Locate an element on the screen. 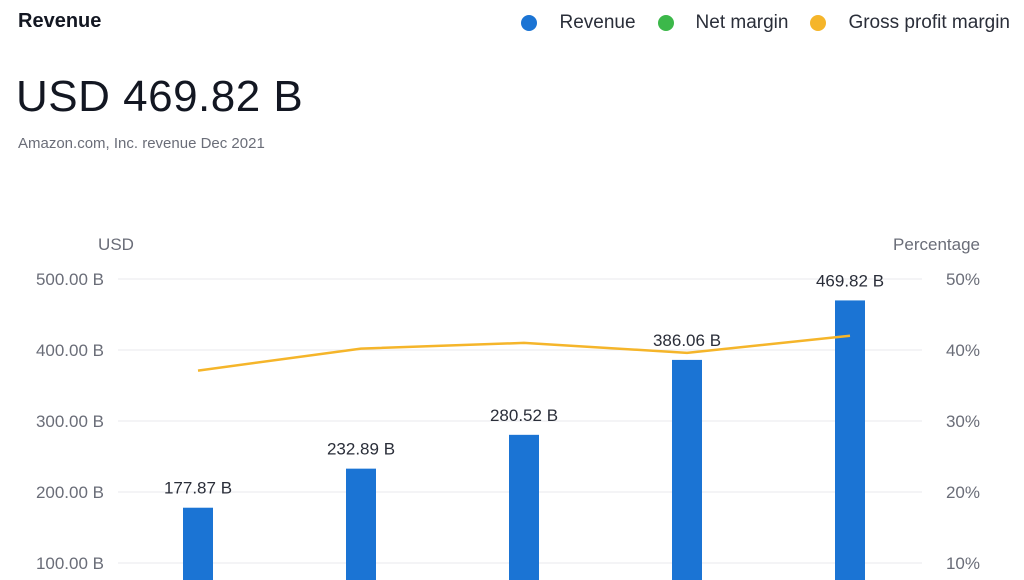 This screenshot has width=1024, height=580. left-tick-label: 100.00 B is located at coordinates (70, 563).